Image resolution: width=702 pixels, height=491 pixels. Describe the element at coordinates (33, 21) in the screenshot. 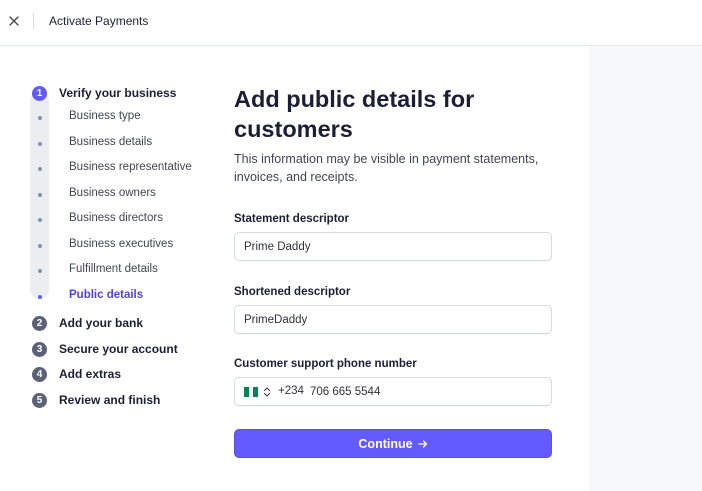

I see `topbar-divider` at that location.